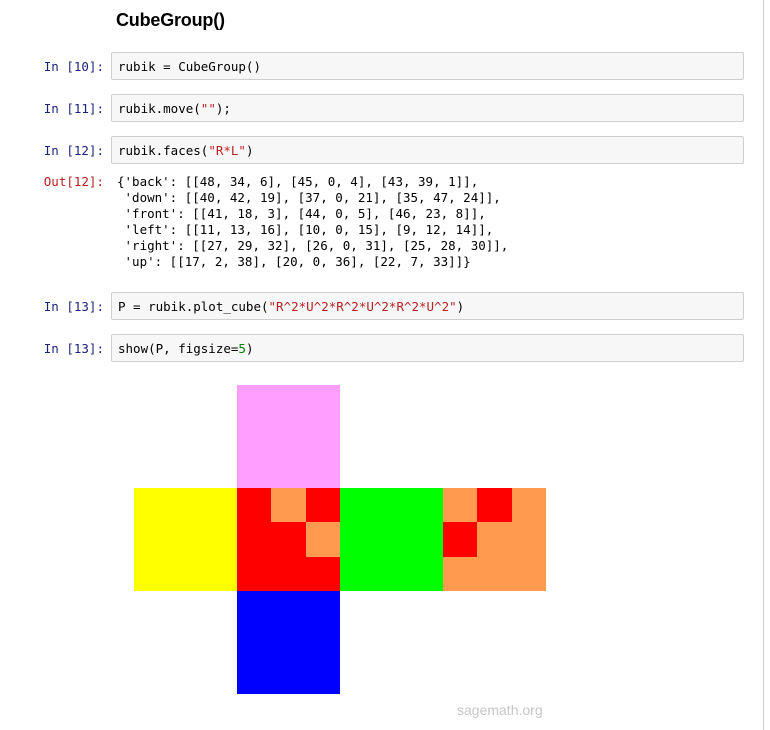 Image resolution: width=770 pixels, height=730 pixels. Describe the element at coordinates (193, 306) in the screenshot. I see `code-token: P = rubik.plot_cube(` at that location.